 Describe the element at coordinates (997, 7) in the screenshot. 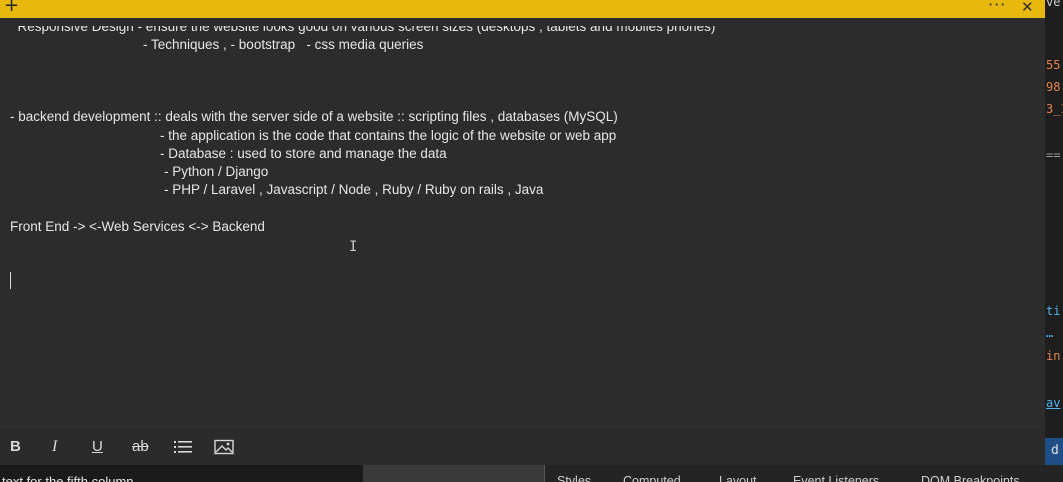

I see `more-options-button: ···` at that location.